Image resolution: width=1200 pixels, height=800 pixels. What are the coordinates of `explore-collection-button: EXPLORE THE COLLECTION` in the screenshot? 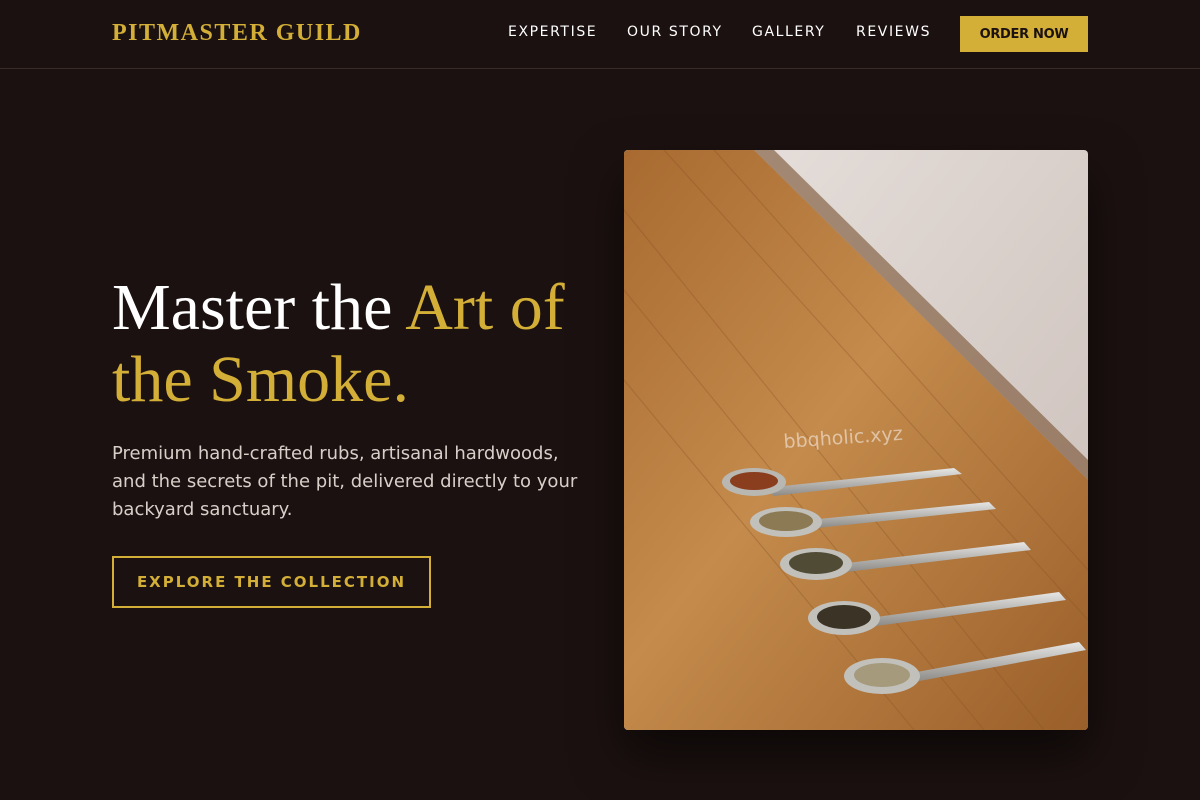 It's located at (271, 582).